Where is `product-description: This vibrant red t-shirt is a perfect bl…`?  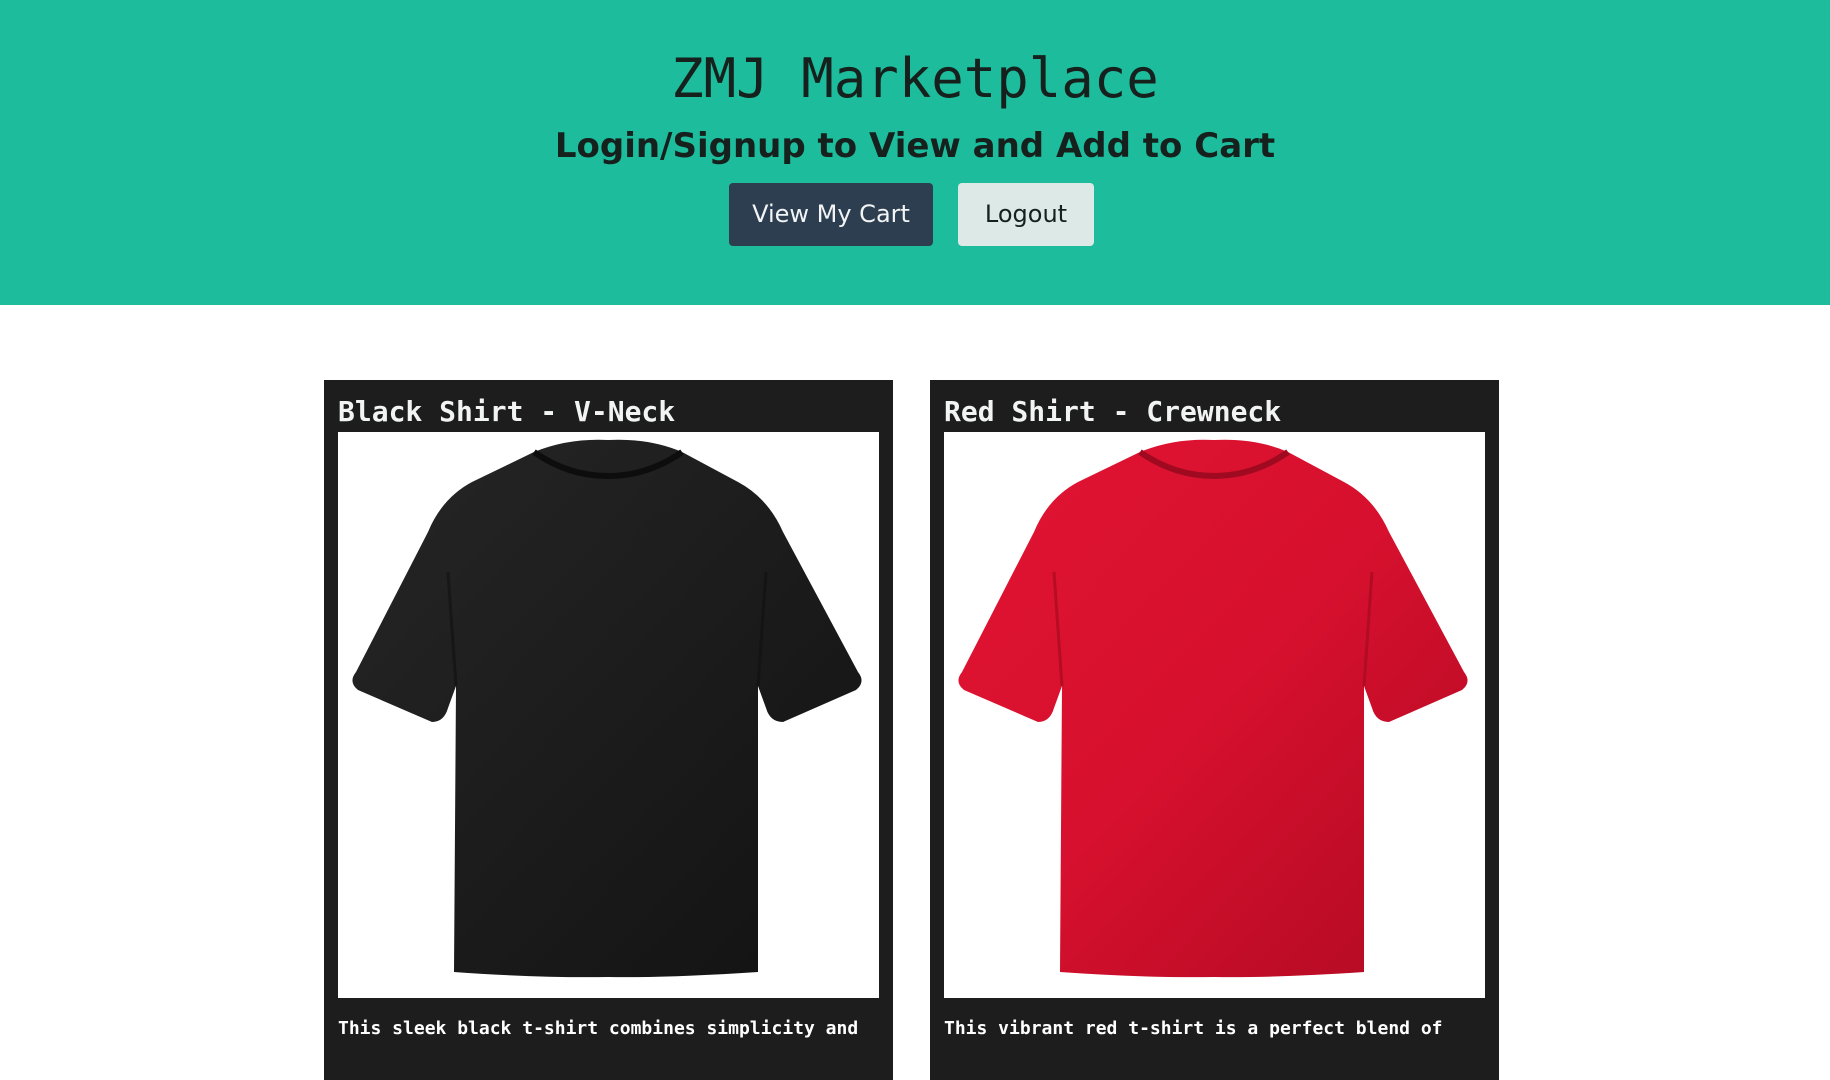
product-description: This vibrant red t-shirt is a perfect bl… is located at coordinates (1193, 1028).